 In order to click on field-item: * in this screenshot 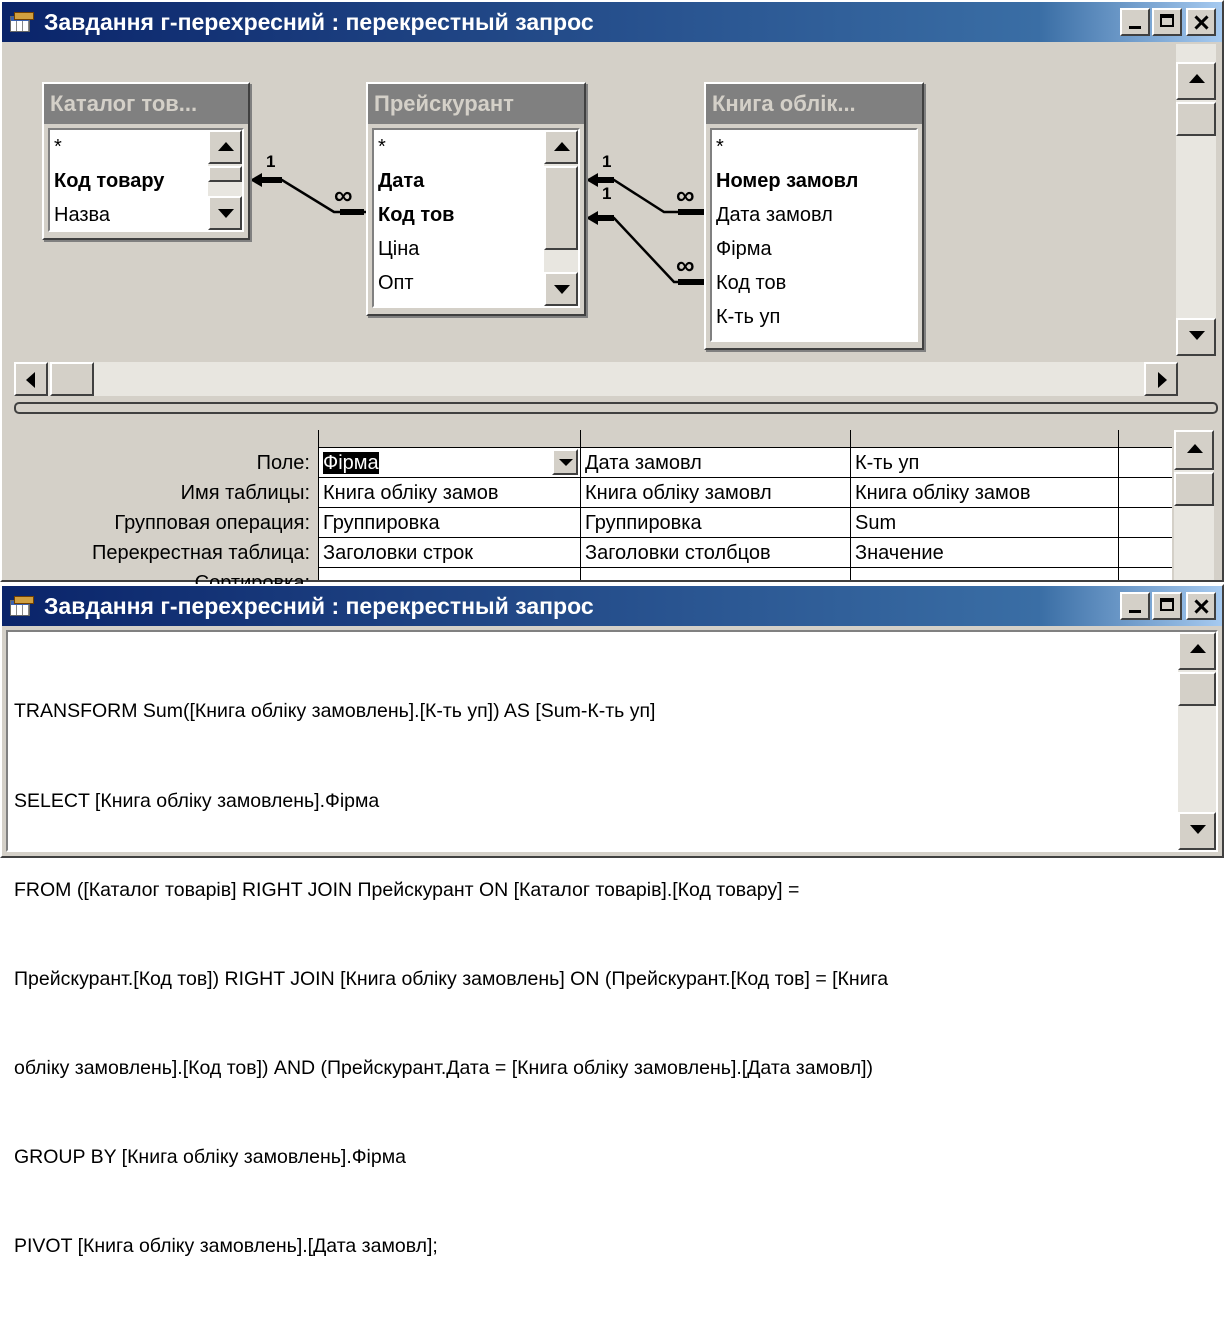, I will do `click(814, 147)`.